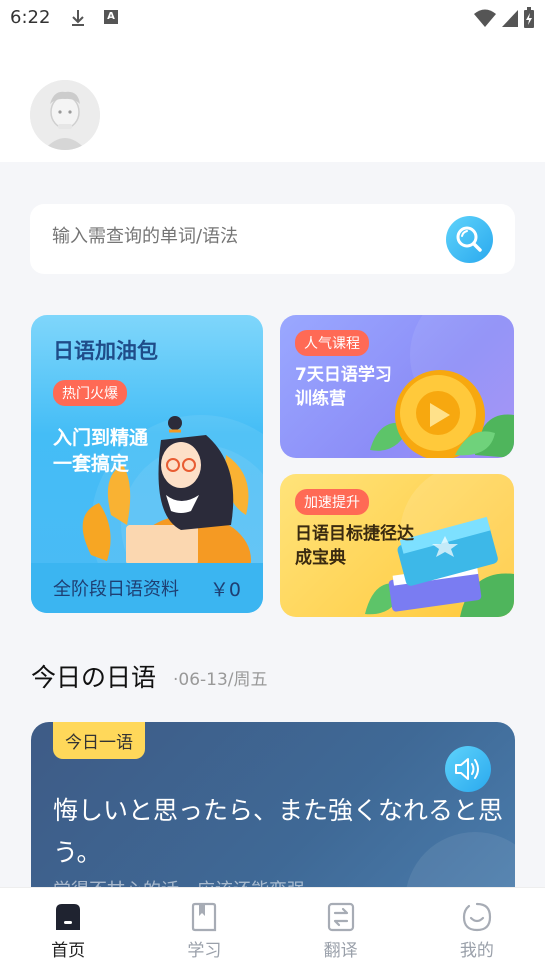 This screenshot has width=545, height=970. I want to click on speaker-icon, so click(467, 769).